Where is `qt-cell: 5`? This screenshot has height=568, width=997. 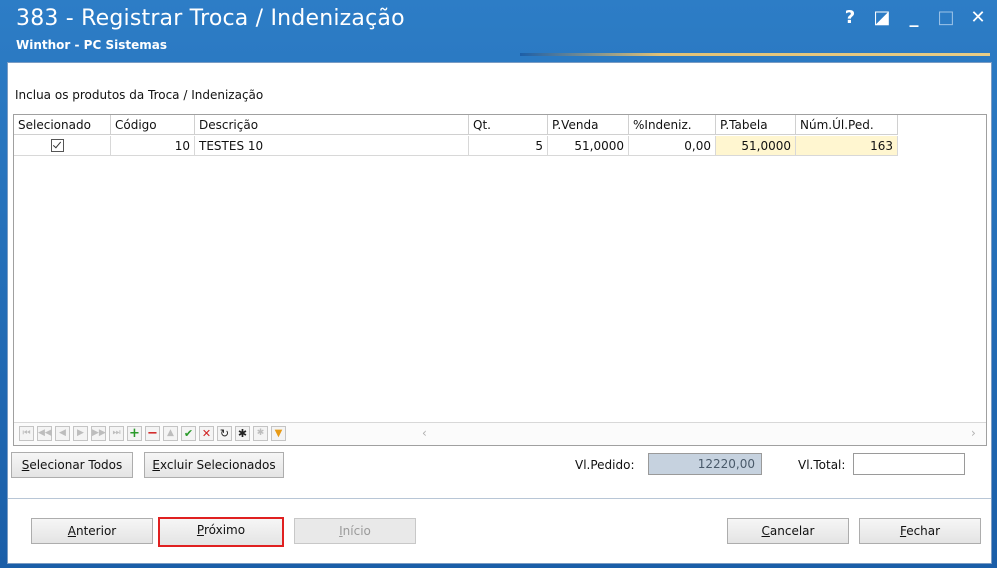 qt-cell: 5 is located at coordinates (508, 146).